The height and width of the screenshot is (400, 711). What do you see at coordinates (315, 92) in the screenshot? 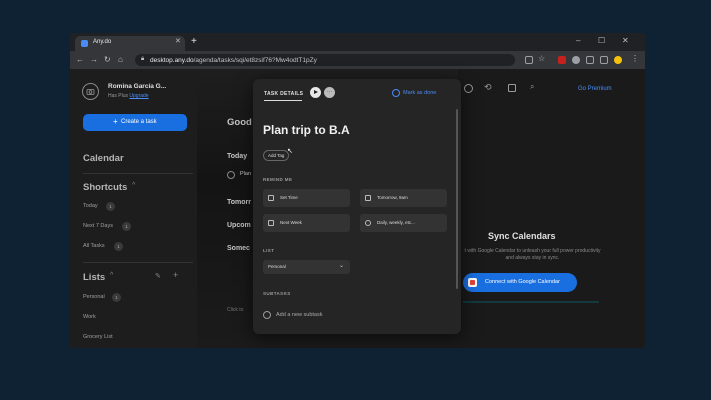
I see `play-icon` at bounding box center [315, 92].